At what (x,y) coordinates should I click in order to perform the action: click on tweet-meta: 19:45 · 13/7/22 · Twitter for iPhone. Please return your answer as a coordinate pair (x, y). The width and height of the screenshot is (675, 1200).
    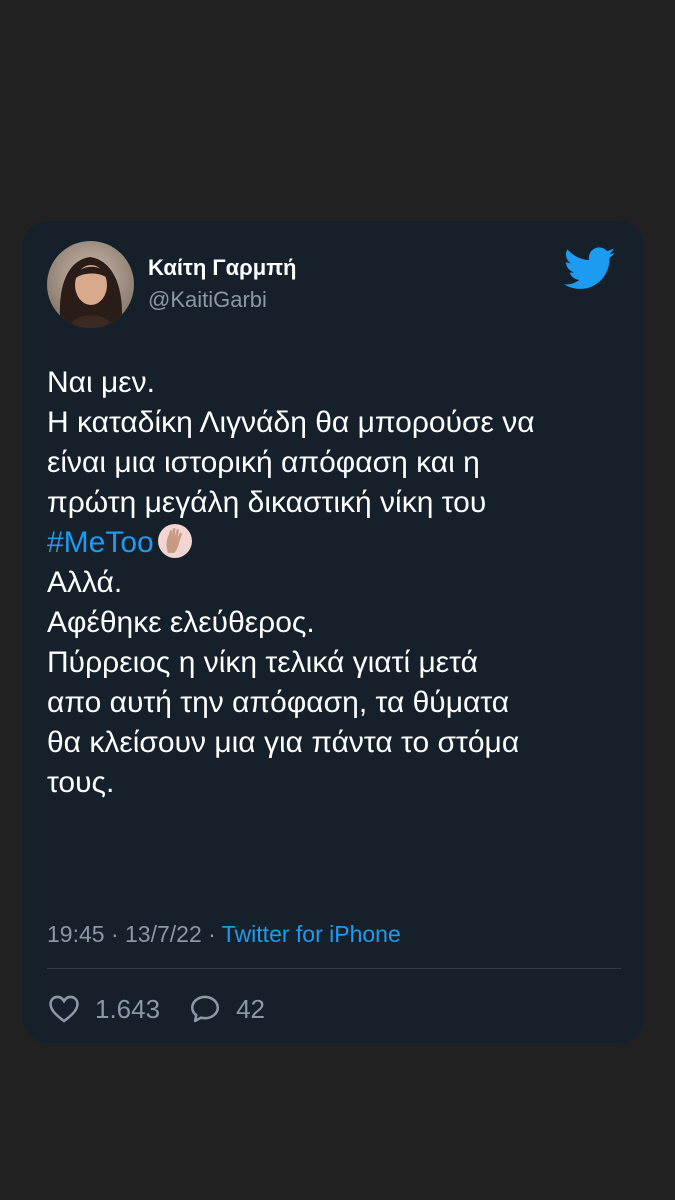
    Looking at the image, I should click on (224, 934).